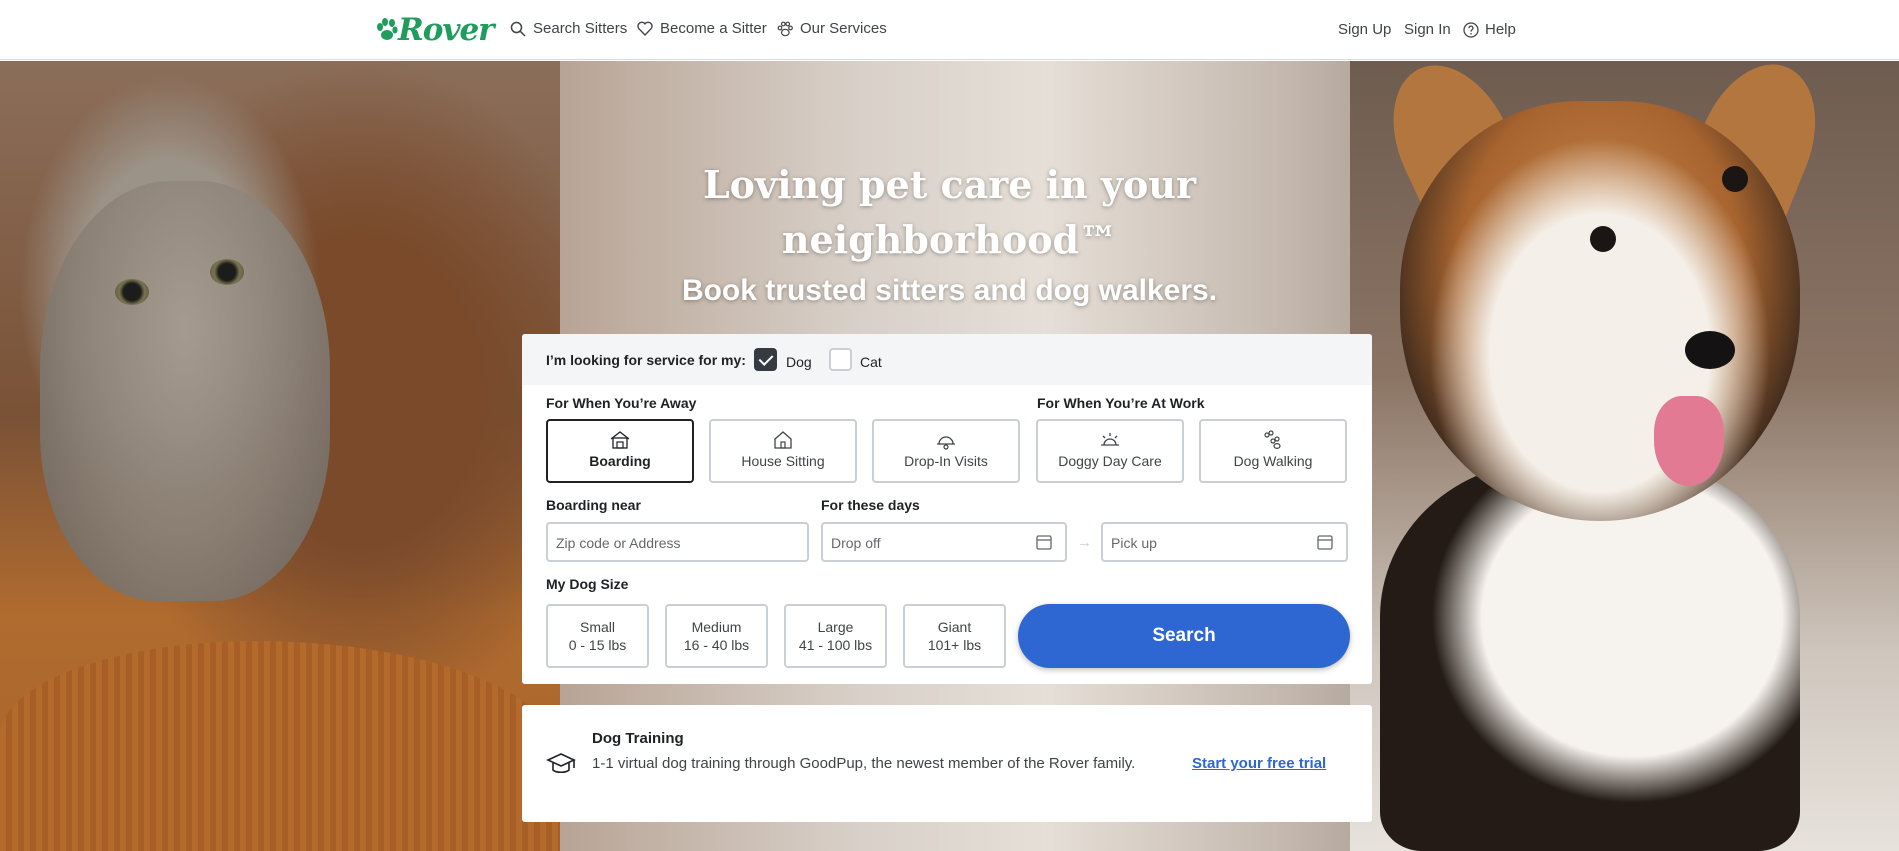 Image resolution: width=1899 pixels, height=851 pixels. I want to click on paw-icon, so click(785, 28).